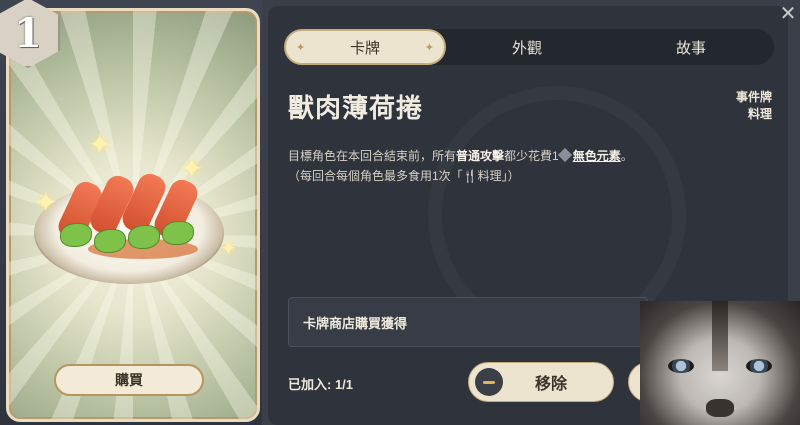  I want to click on card-title: 獸肉薄荷捲, so click(356, 108).